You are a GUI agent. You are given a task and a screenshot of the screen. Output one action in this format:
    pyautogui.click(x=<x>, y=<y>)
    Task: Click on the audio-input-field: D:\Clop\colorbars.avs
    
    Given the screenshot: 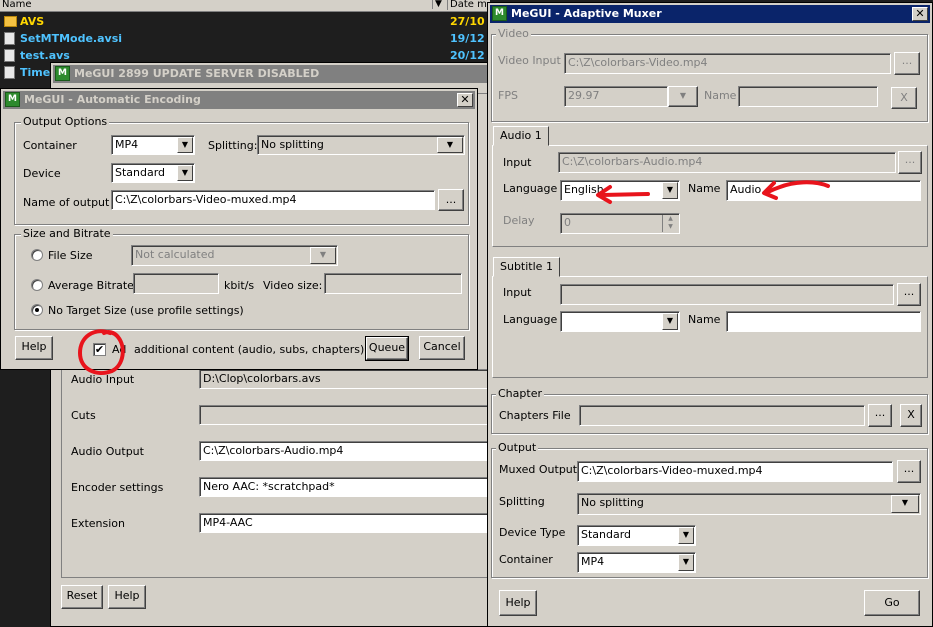 What is the action you would take?
    pyautogui.click(x=345, y=379)
    